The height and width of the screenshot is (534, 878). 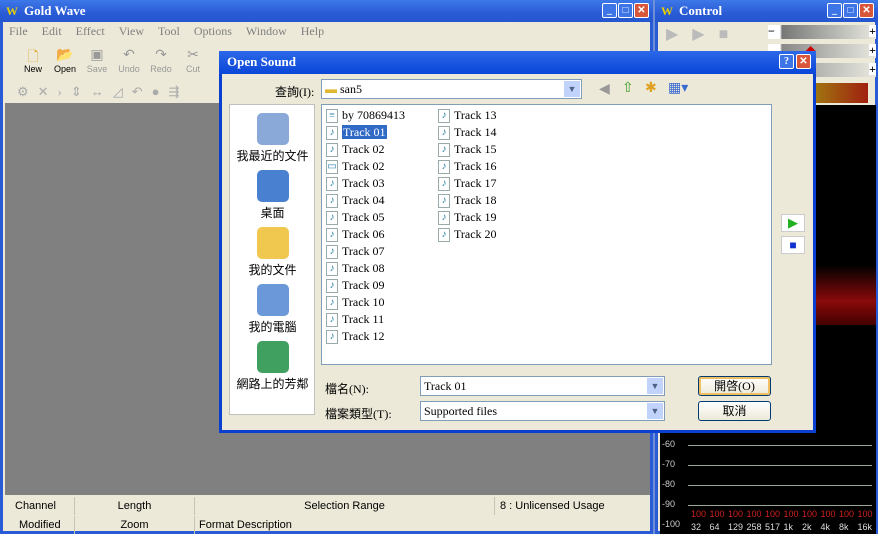 I want to click on file-item: ♪ Track 17, so click(x=467, y=183).